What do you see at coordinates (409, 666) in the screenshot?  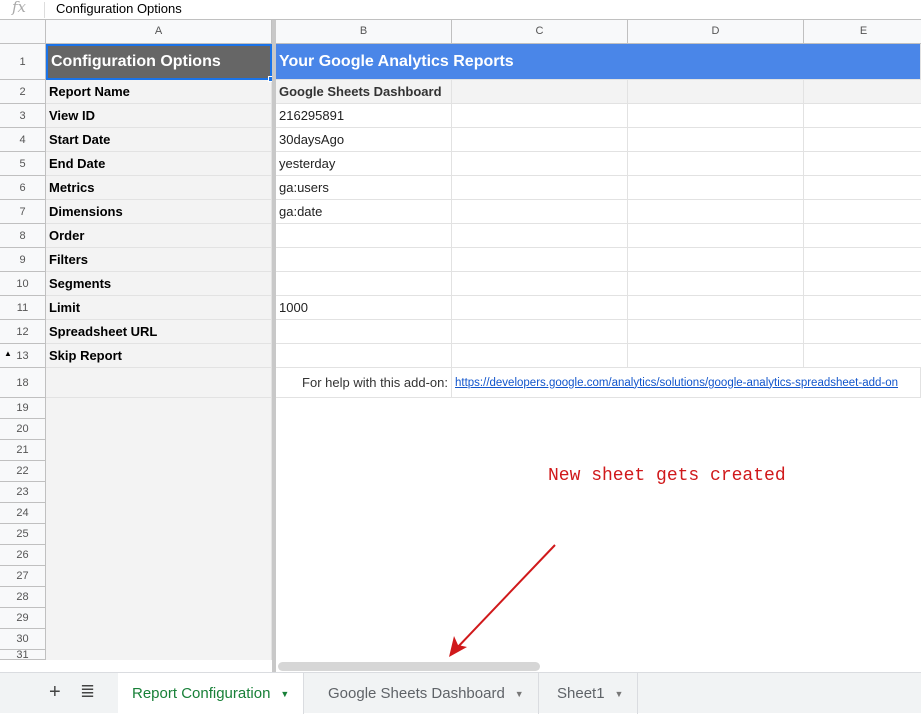 I see `horizontal-scrollbar` at bounding box center [409, 666].